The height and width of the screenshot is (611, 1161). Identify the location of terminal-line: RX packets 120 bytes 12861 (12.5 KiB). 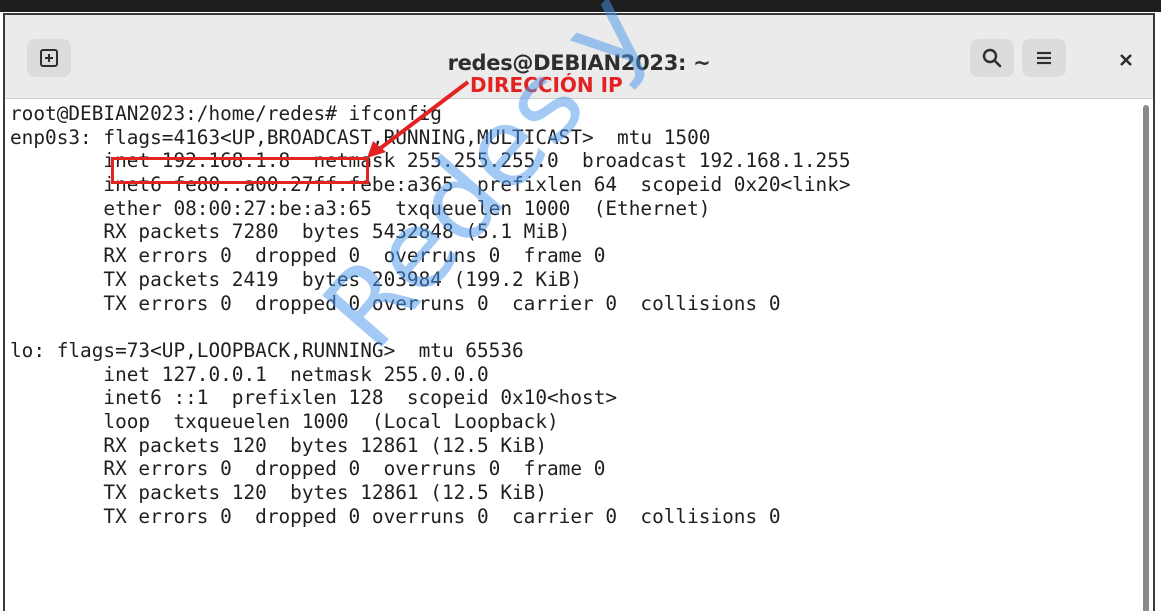
(279, 445).